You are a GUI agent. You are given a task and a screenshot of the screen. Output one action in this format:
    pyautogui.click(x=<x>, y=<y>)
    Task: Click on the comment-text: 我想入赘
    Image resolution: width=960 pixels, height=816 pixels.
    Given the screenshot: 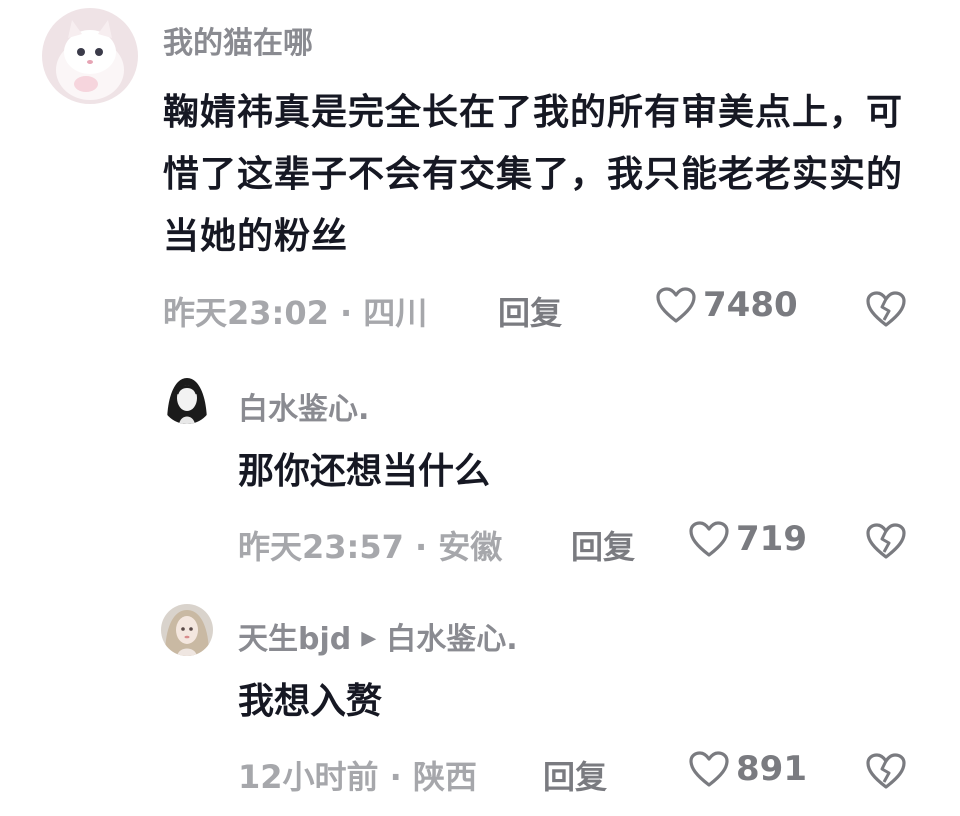 What is the action you would take?
    pyautogui.click(x=310, y=701)
    